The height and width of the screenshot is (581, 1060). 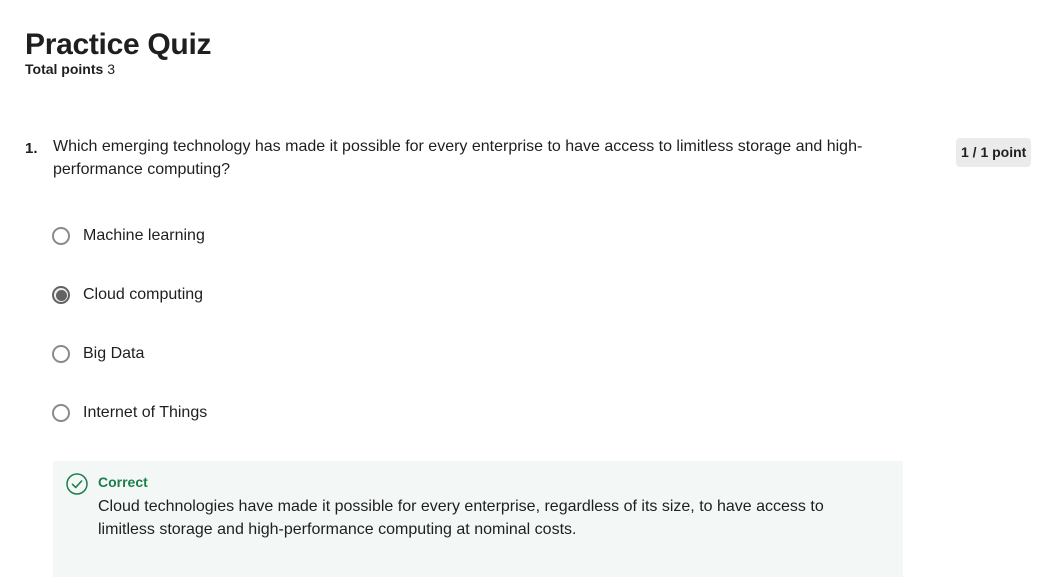 I want to click on total-points-value: 3, so click(x=111, y=69).